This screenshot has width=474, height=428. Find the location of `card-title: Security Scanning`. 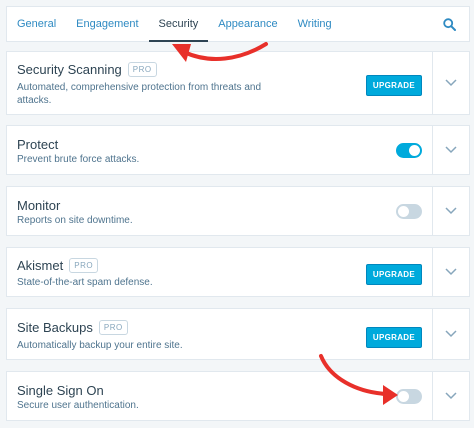

card-title: Security Scanning is located at coordinates (69, 69).